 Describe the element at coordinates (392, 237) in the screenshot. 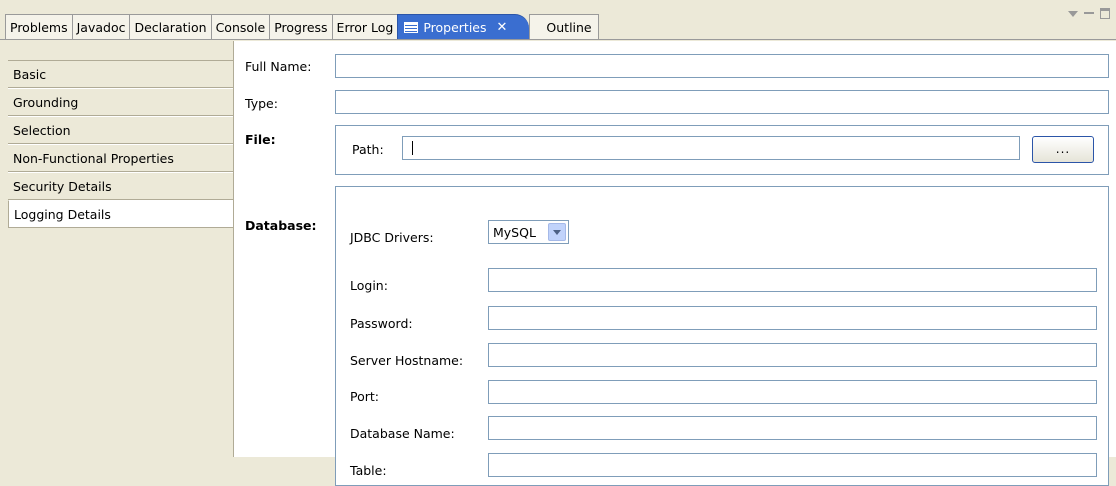

I see `jdbc-drivers-label: JDBC Drivers:` at that location.